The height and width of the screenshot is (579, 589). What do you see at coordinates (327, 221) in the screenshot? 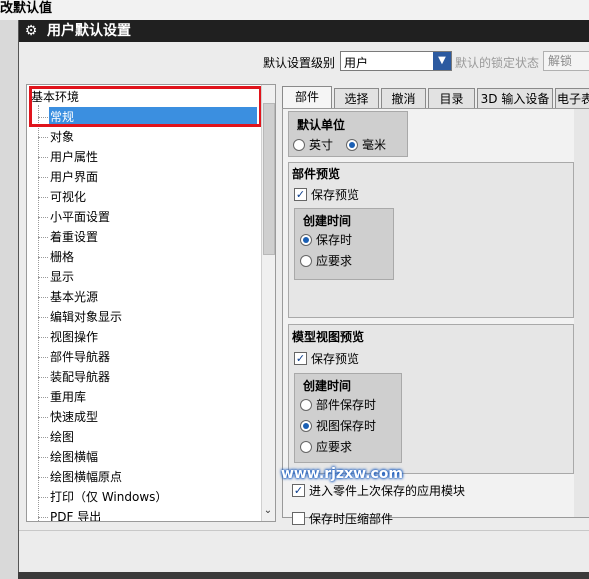
I see `create-time-title: 创建时间` at bounding box center [327, 221].